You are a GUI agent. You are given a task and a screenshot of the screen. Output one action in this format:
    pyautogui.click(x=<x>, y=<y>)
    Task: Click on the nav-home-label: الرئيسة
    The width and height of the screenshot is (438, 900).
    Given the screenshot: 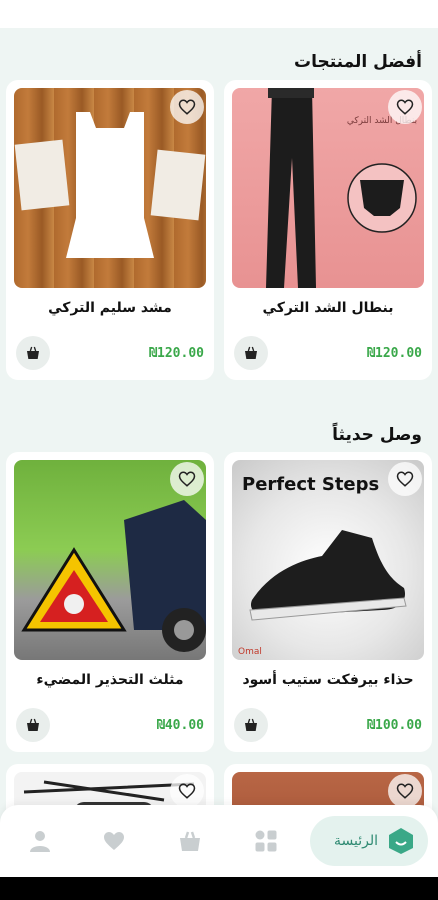 What is the action you would take?
    pyautogui.click(x=356, y=841)
    